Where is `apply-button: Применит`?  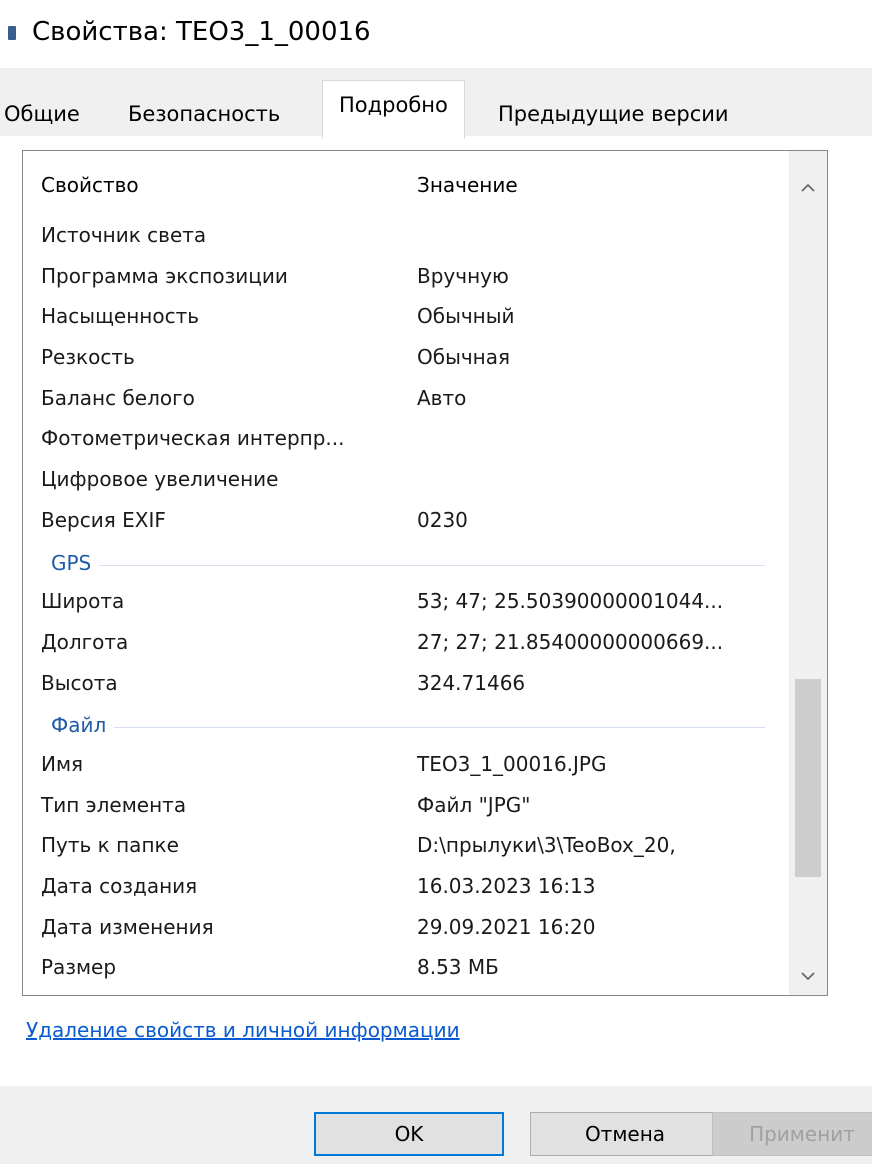
apply-button: Применит is located at coordinates (792, 1134).